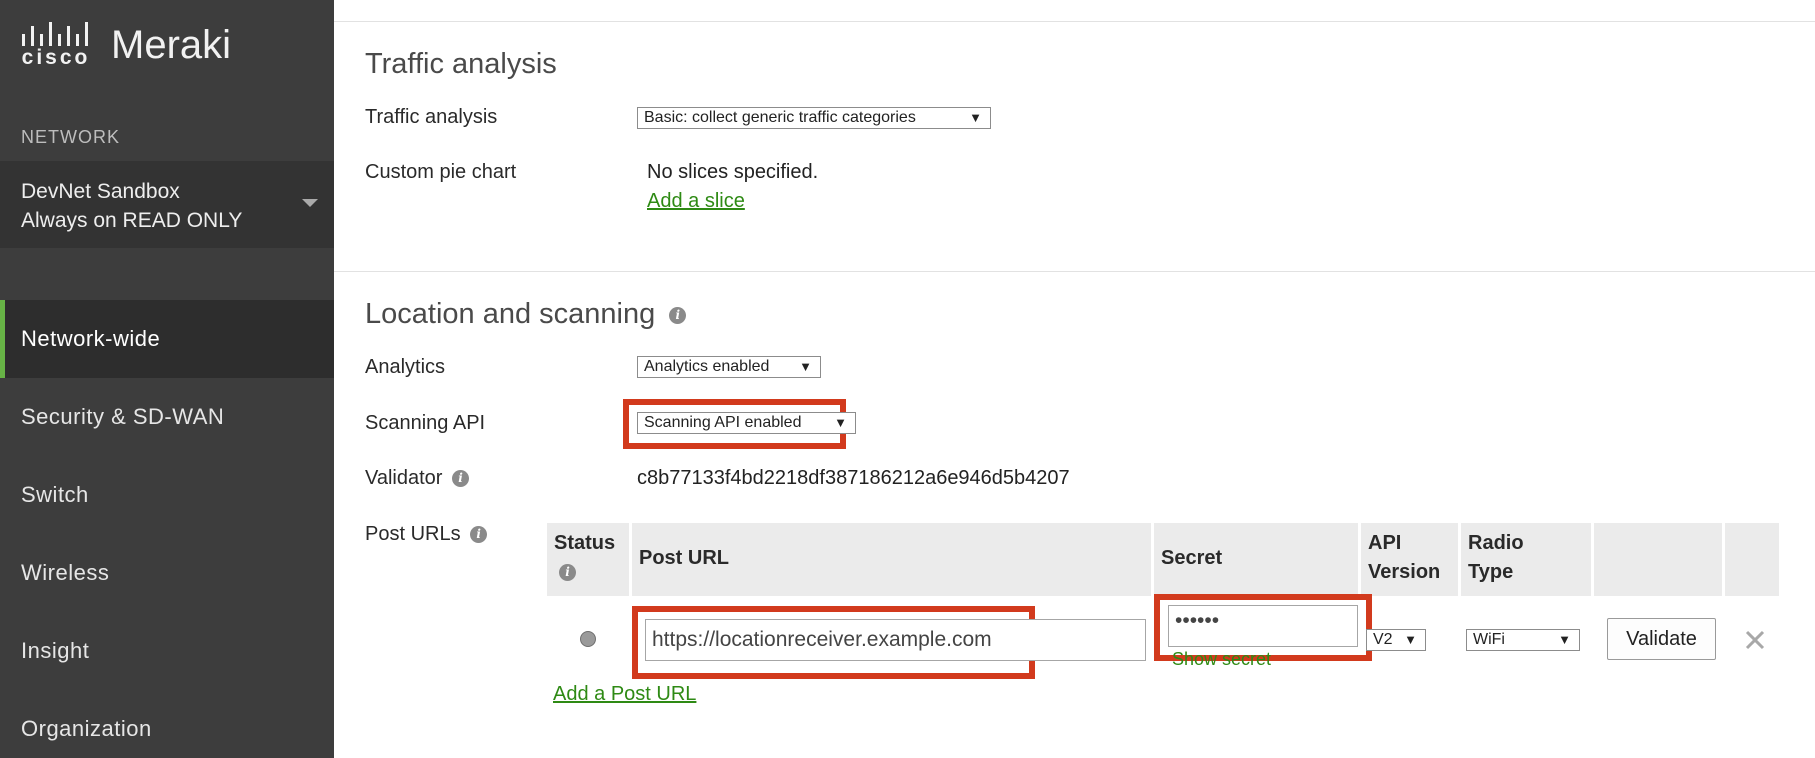 This screenshot has width=1815, height=758. I want to click on column-header-radio-type: Radio Type, so click(1526, 559).